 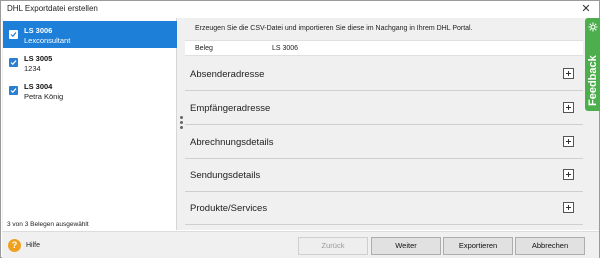 I want to click on beleg-row: Beleg LS 3006, so click(x=384, y=48).